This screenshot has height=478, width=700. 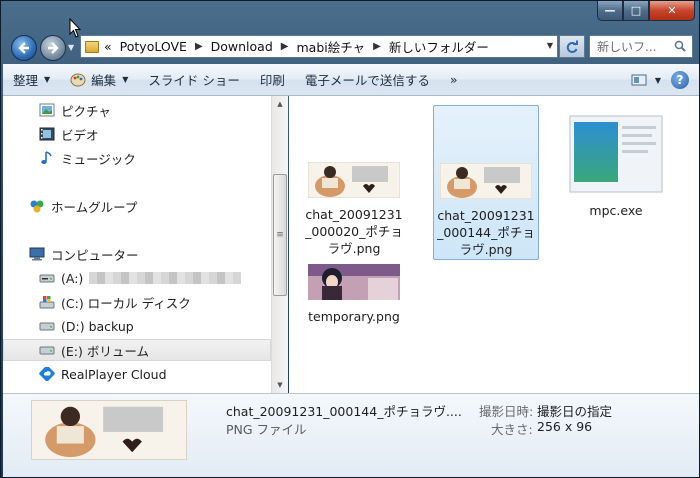 I want to click on command-bar: 整理 ▼ 編集 ▼ スライド ショー 印刷 電子メールで送信する » ▼ ?, so click(x=351, y=80).